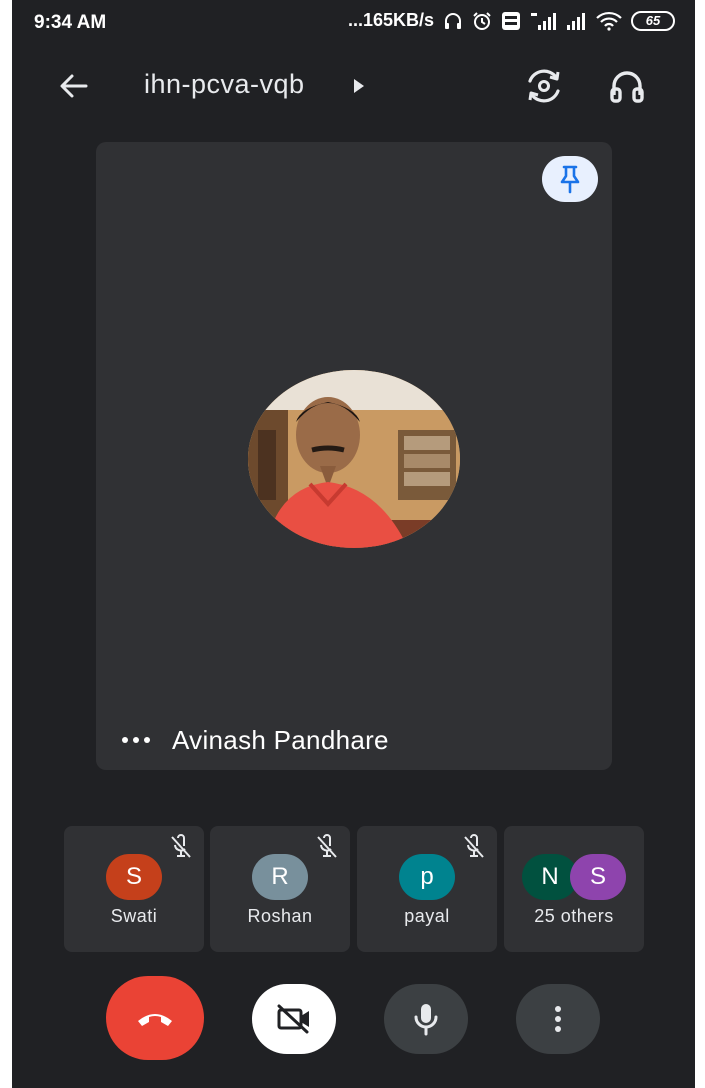 The height and width of the screenshot is (1088, 705). I want to click on mic-toggle-button, so click(426, 1019).